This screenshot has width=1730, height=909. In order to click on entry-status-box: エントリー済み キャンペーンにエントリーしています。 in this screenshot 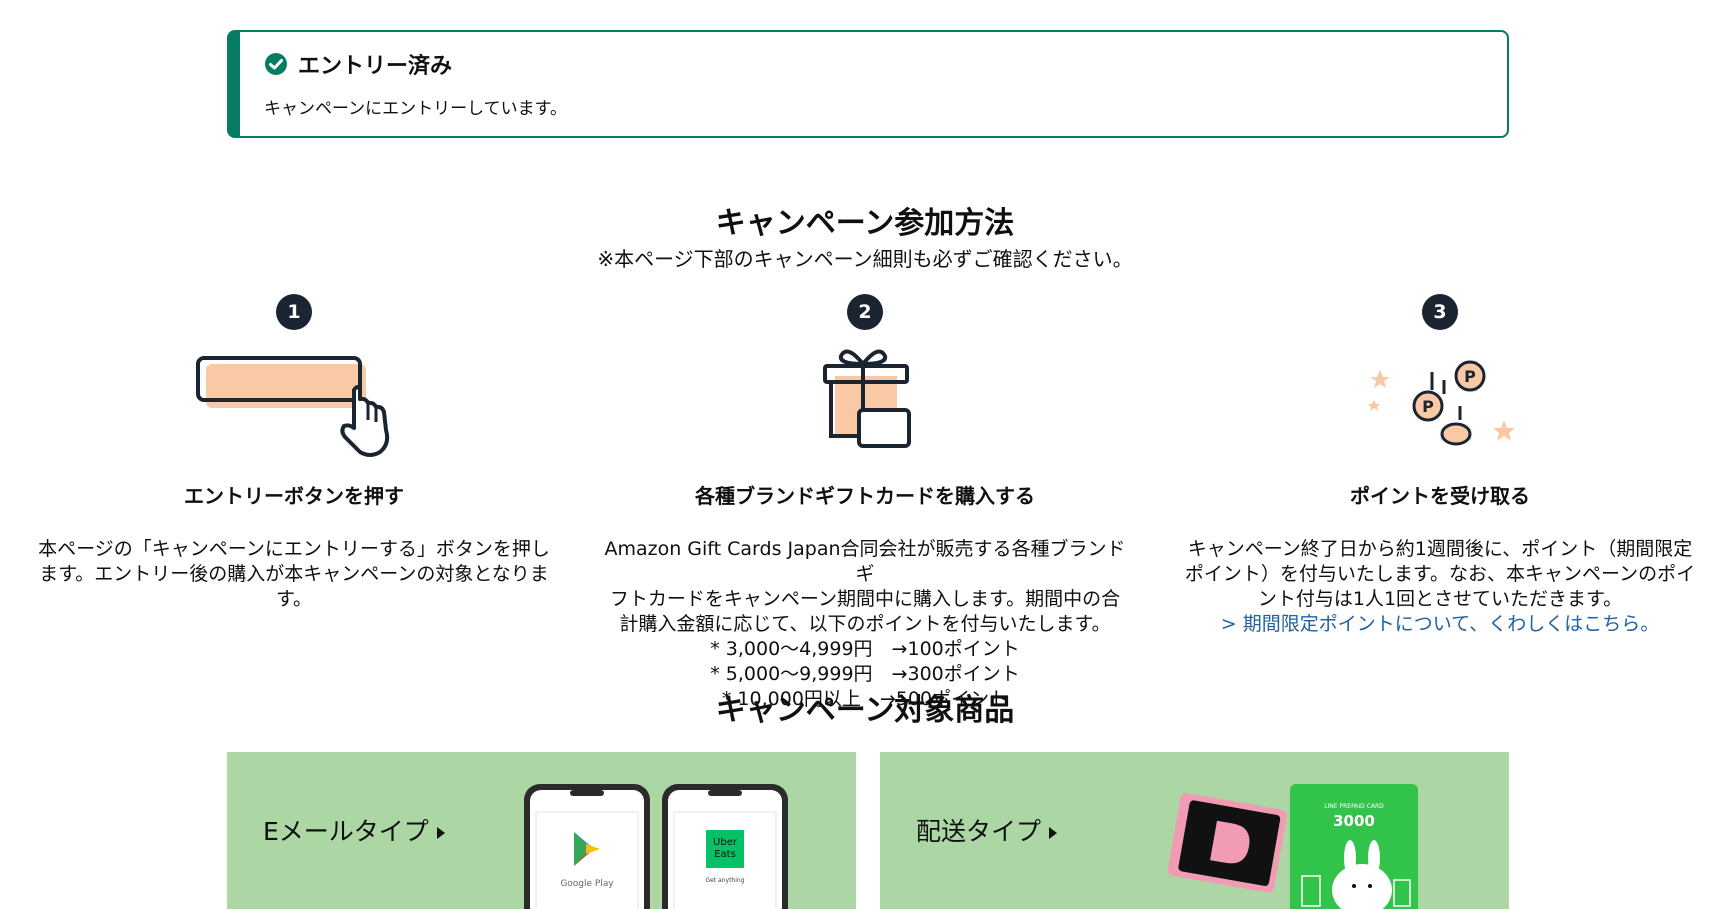, I will do `click(868, 84)`.